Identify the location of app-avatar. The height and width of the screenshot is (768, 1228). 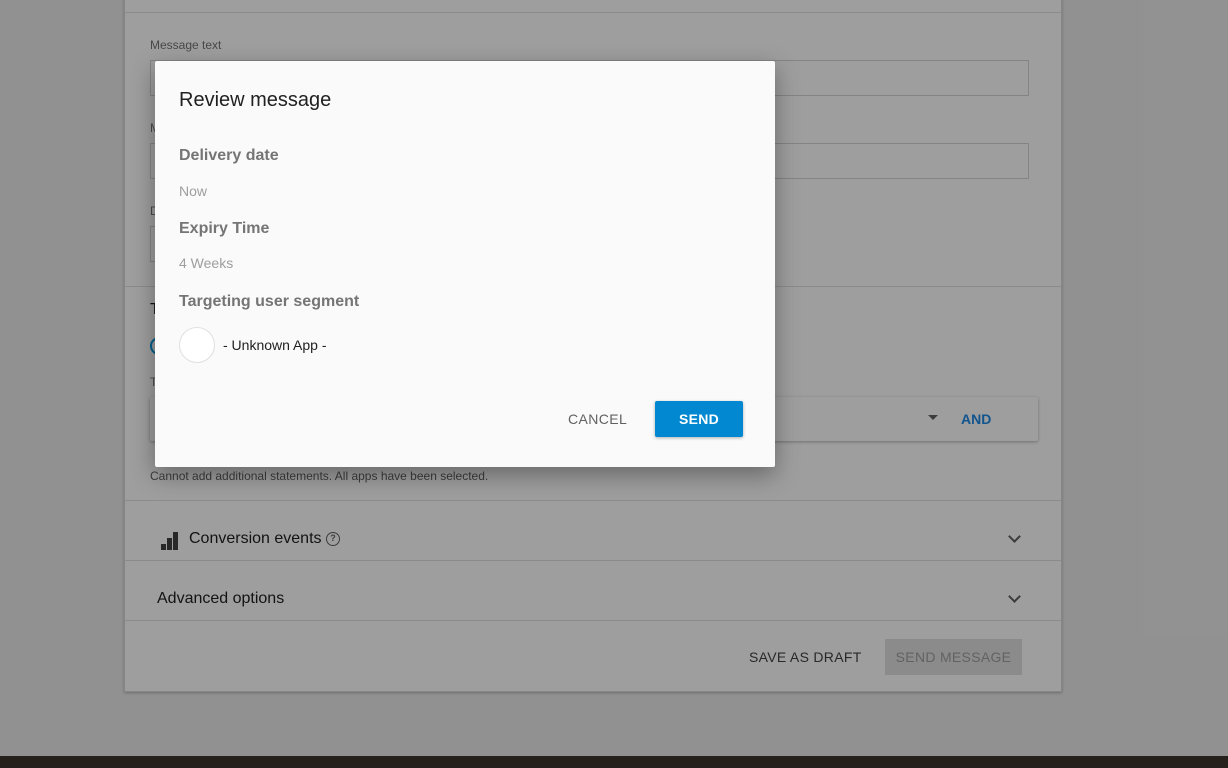
(197, 345).